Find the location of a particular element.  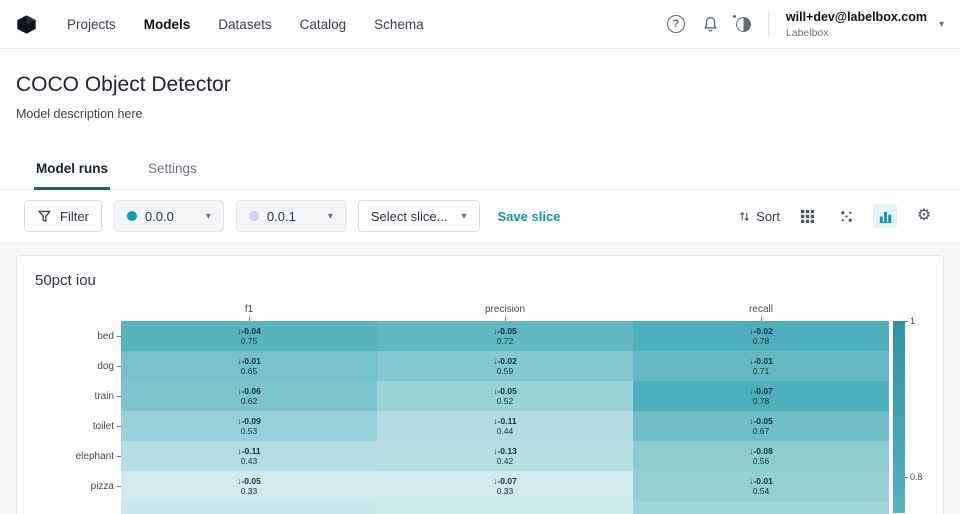

nav-item-projects: Projects is located at coordinates (91, 24).